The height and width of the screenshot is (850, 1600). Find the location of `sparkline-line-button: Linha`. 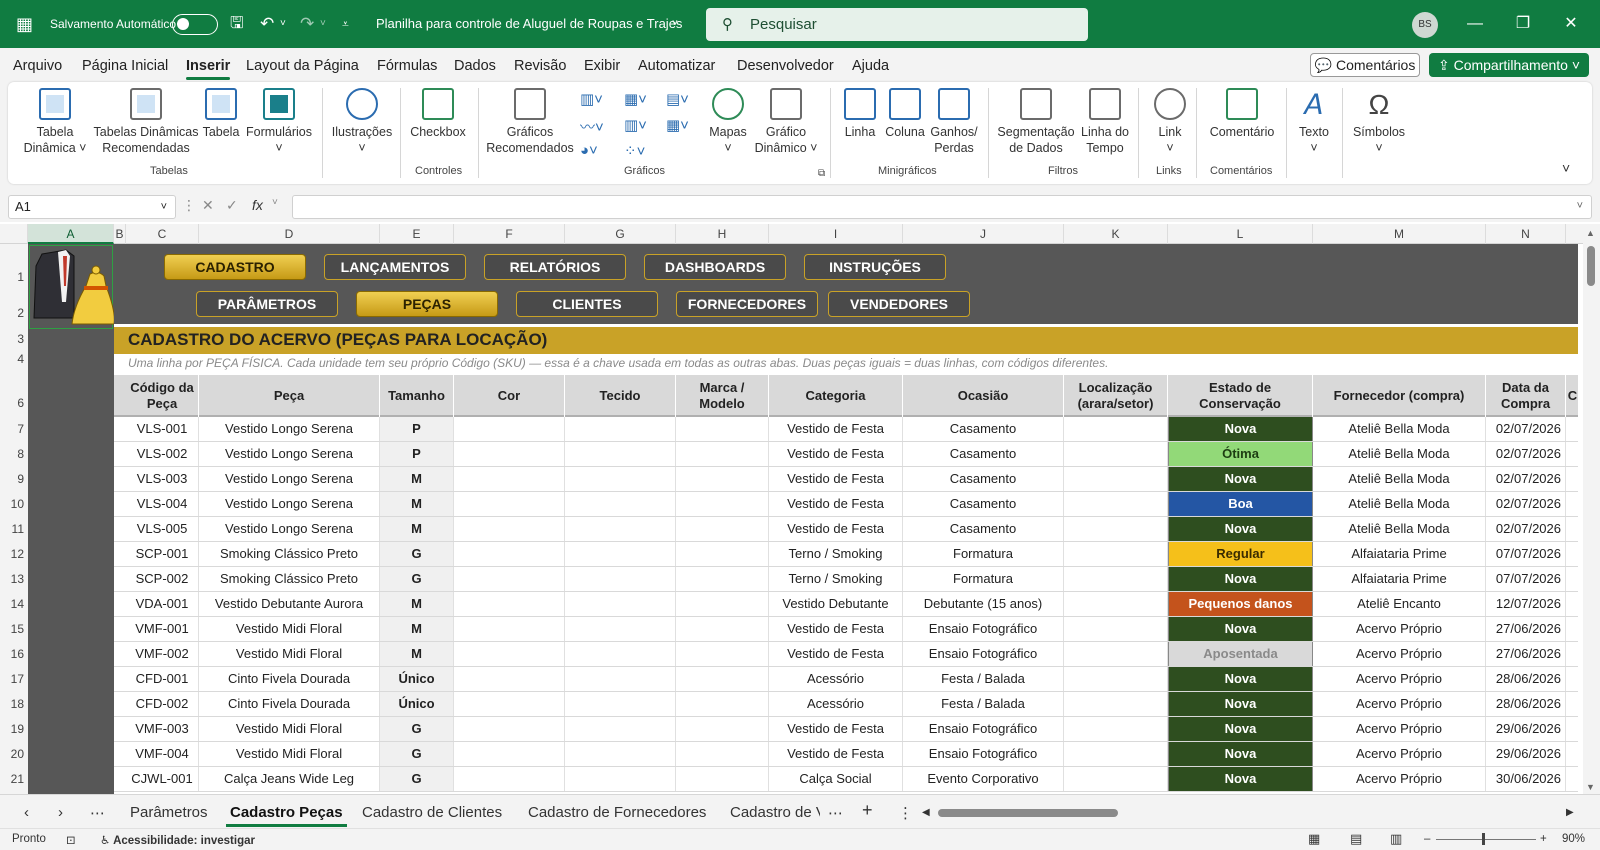

sparkline-line-button: Linha is located at coordinates (860, 114).